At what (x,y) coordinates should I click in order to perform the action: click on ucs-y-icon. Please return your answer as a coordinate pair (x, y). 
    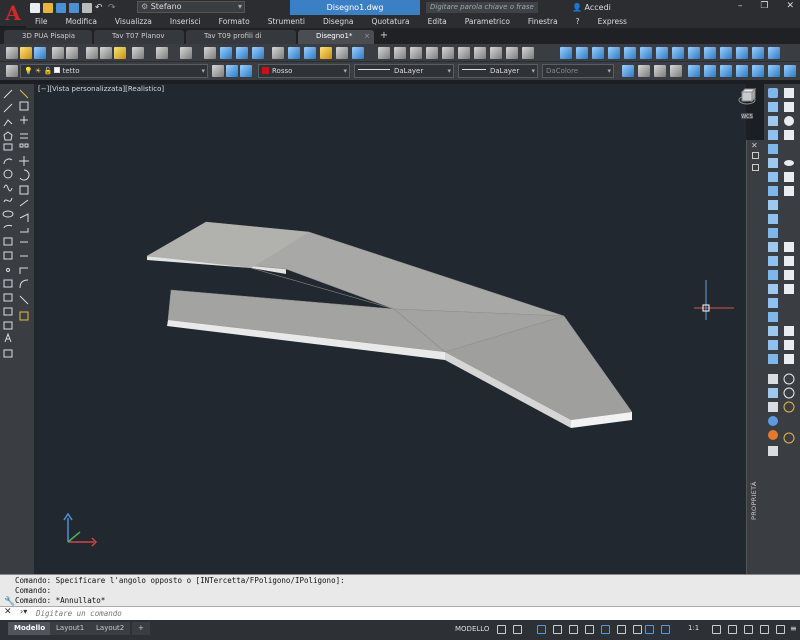
    Looking at the image, I should click on (726, 53).